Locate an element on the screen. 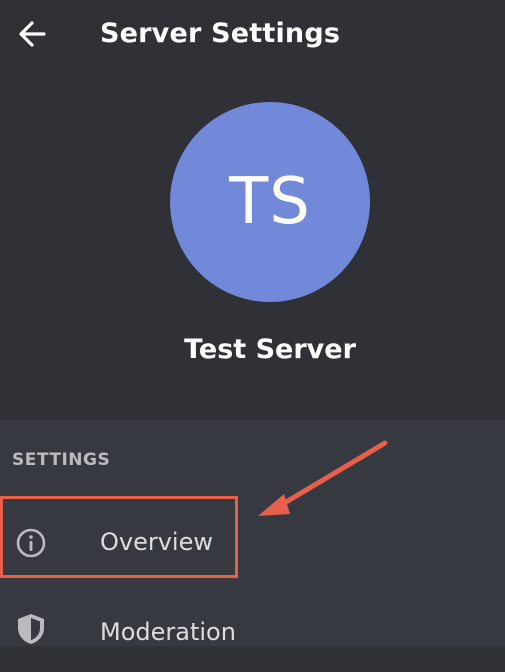 Image resolution: width=505 pixels, height=672 pixels. annotation-arrow is located at coordinates (323, 478).